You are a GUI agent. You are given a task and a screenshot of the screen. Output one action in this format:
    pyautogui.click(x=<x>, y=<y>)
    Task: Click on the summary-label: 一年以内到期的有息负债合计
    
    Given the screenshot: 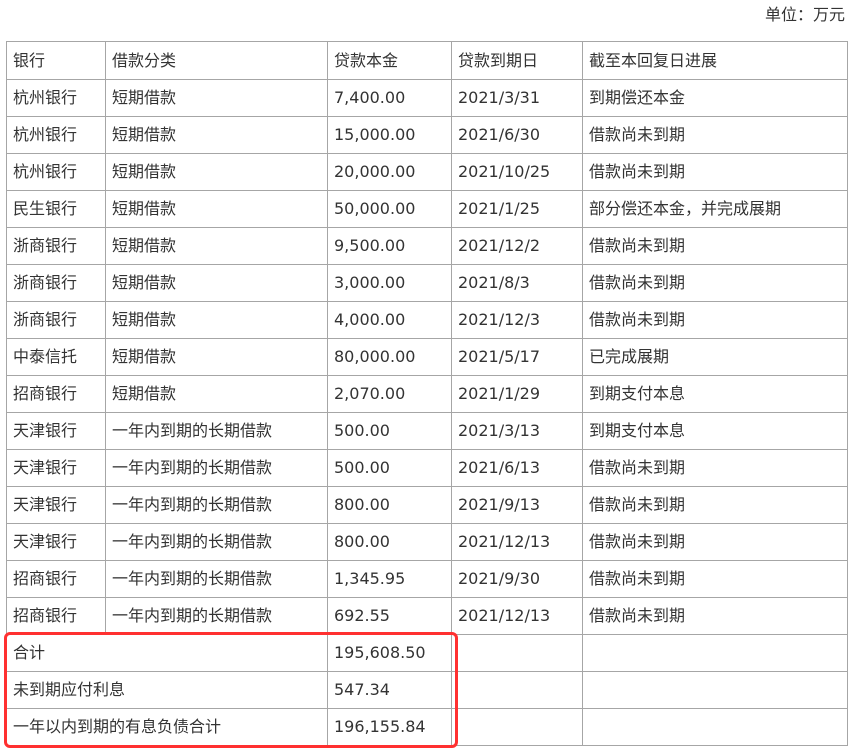 What is the action you would take?
    pyautogui.click(x=167, y=727)
    